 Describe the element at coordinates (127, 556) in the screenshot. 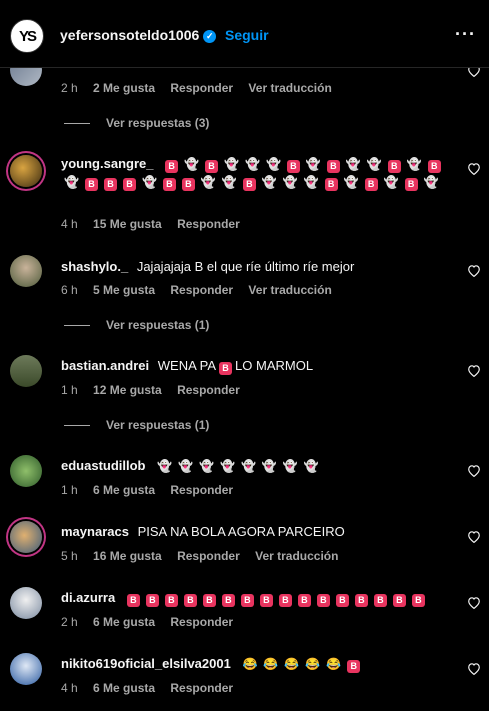

I see `likes-count: 16 Me gusta` at that location.